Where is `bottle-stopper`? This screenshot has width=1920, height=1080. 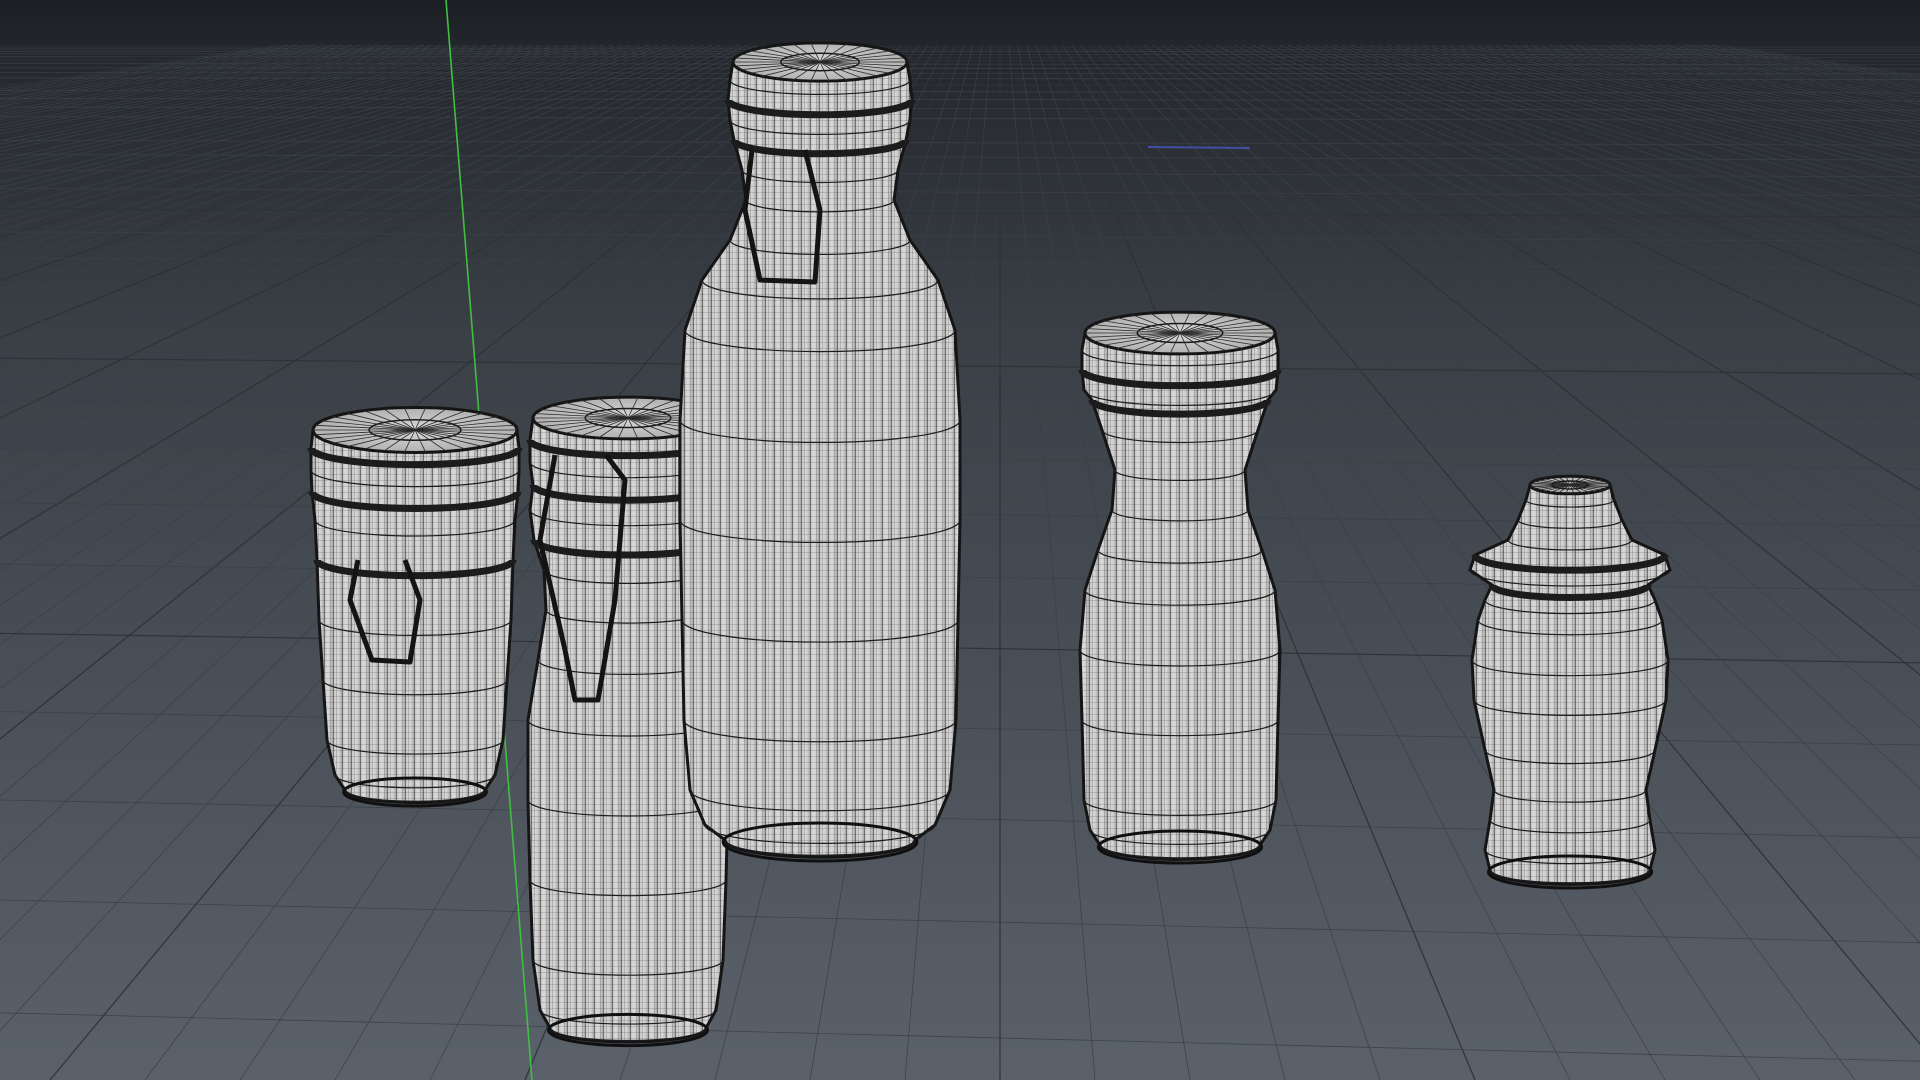
bottle-stopper is located at coordinates (1180, 587).